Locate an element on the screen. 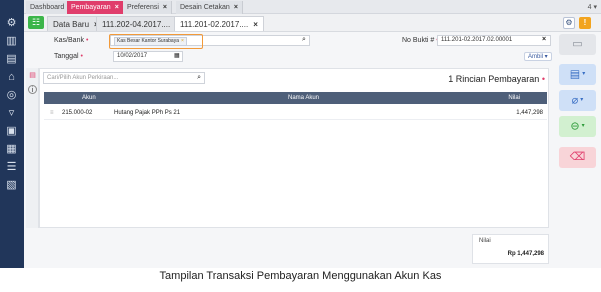  grid-header: Akun Nama Akun Nilai is located at coordinates (295, 98).